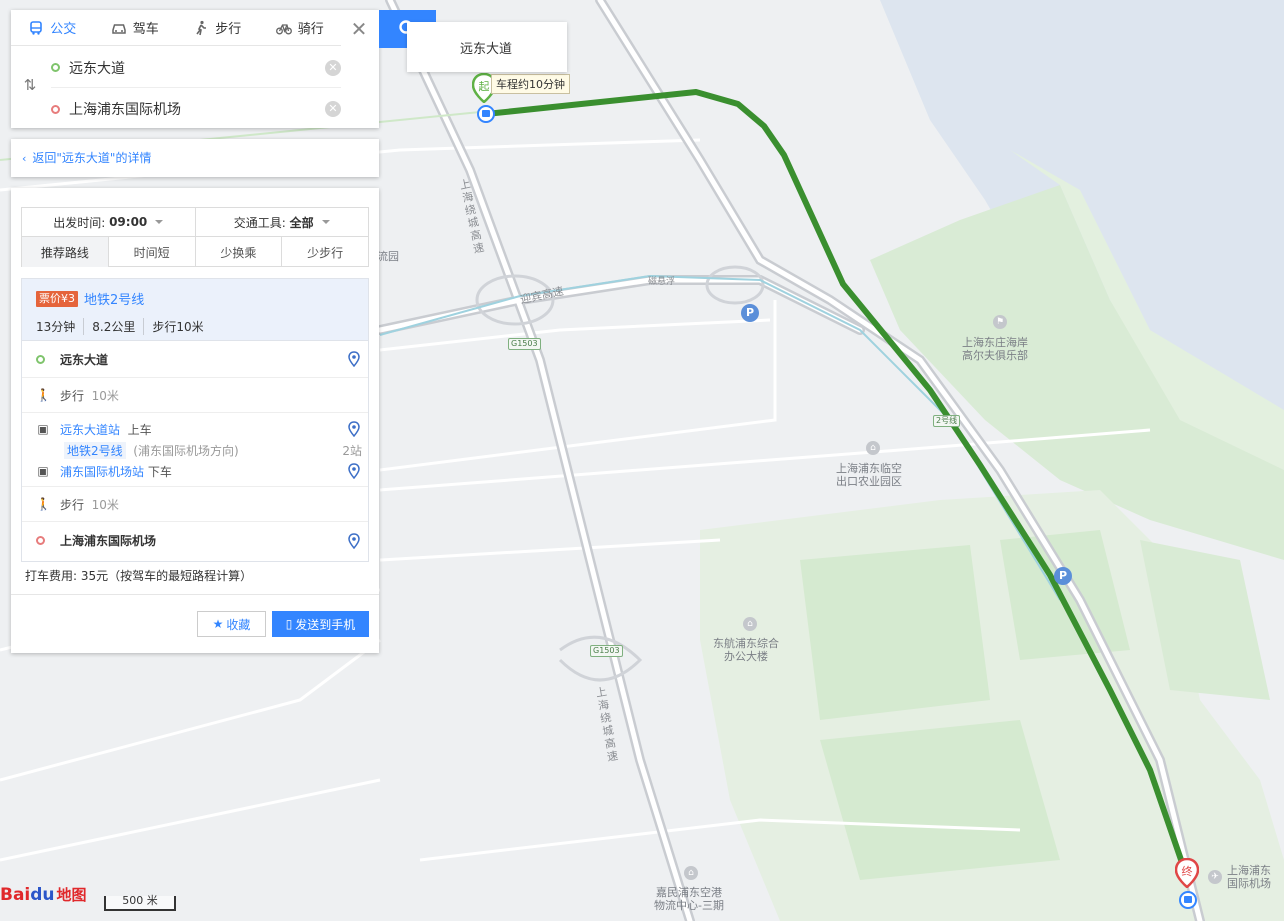 This screenshot has width=1284, height=921. I want to click on end-marker-icon: 终, so click(1187, 873).